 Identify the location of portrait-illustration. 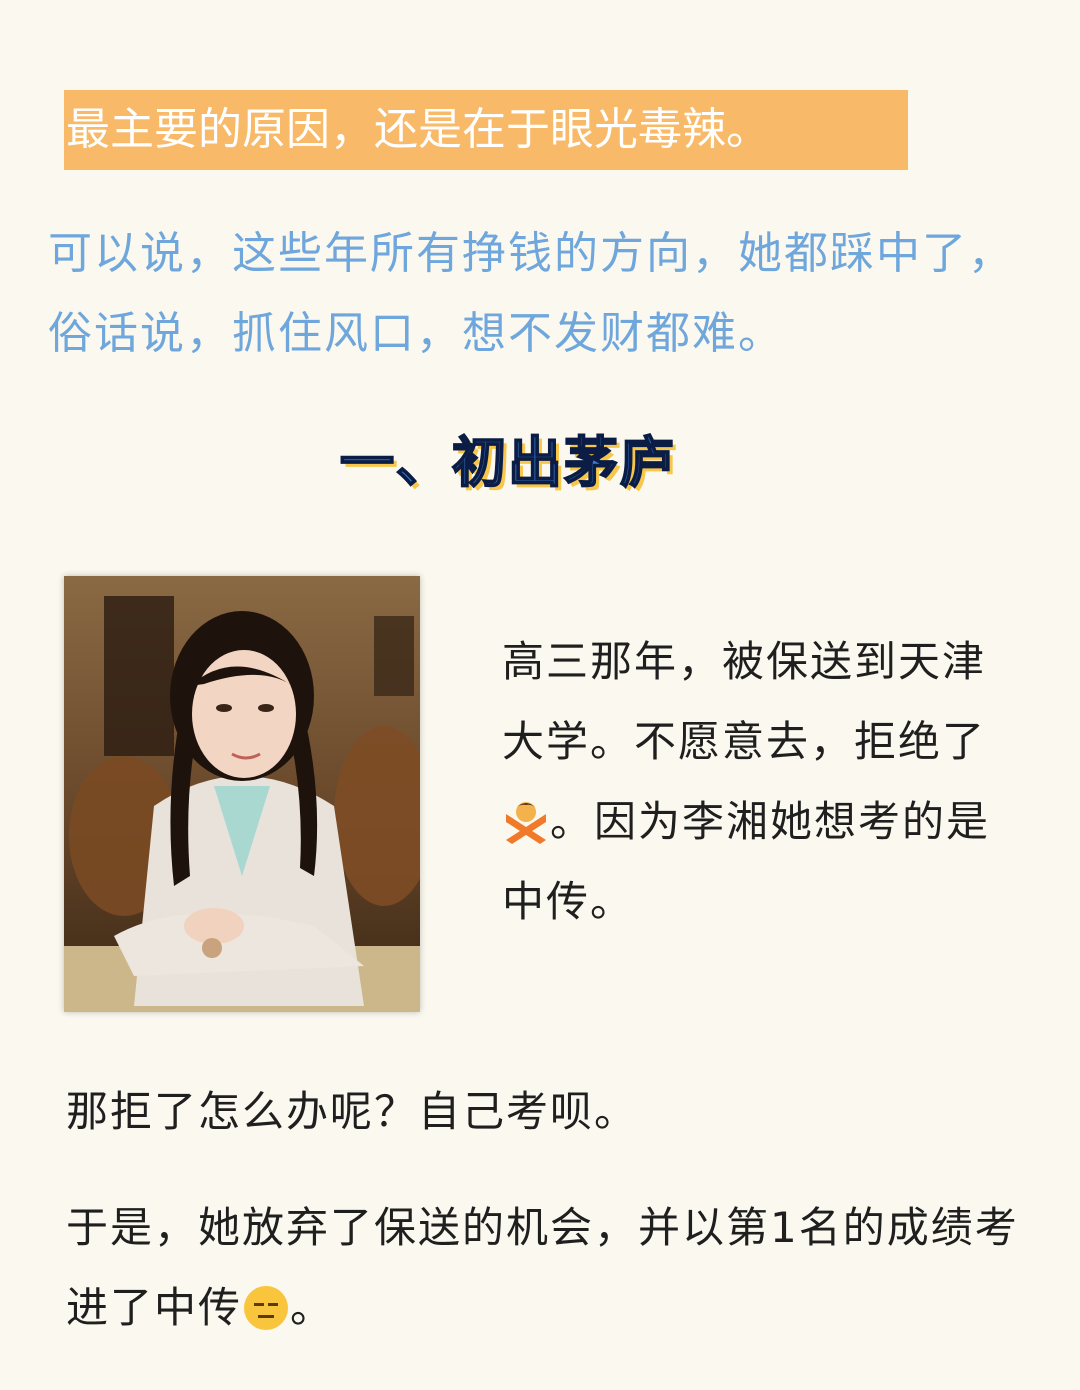
(242, 794).